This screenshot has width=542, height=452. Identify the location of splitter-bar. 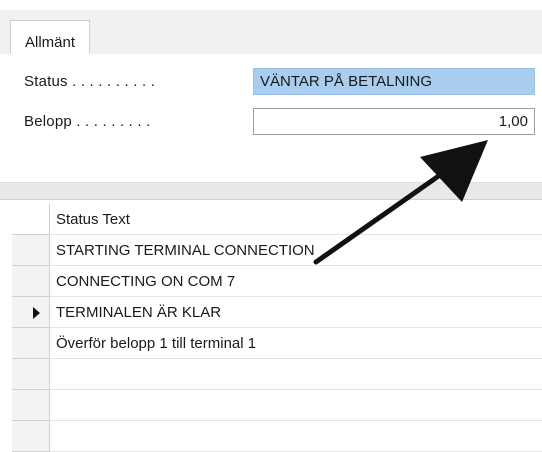
(271, 191).